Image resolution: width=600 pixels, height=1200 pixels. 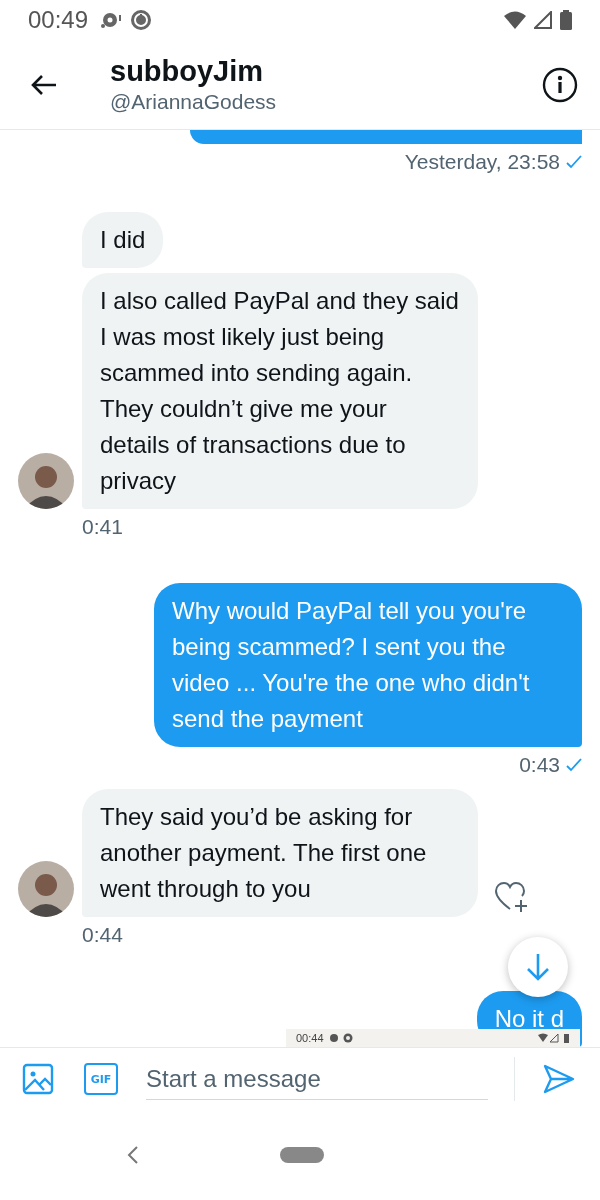 What do you see at coordinates (102, 526) in the screenshot?
I see `message-time: 0:41` at bounding box center [102, 526].